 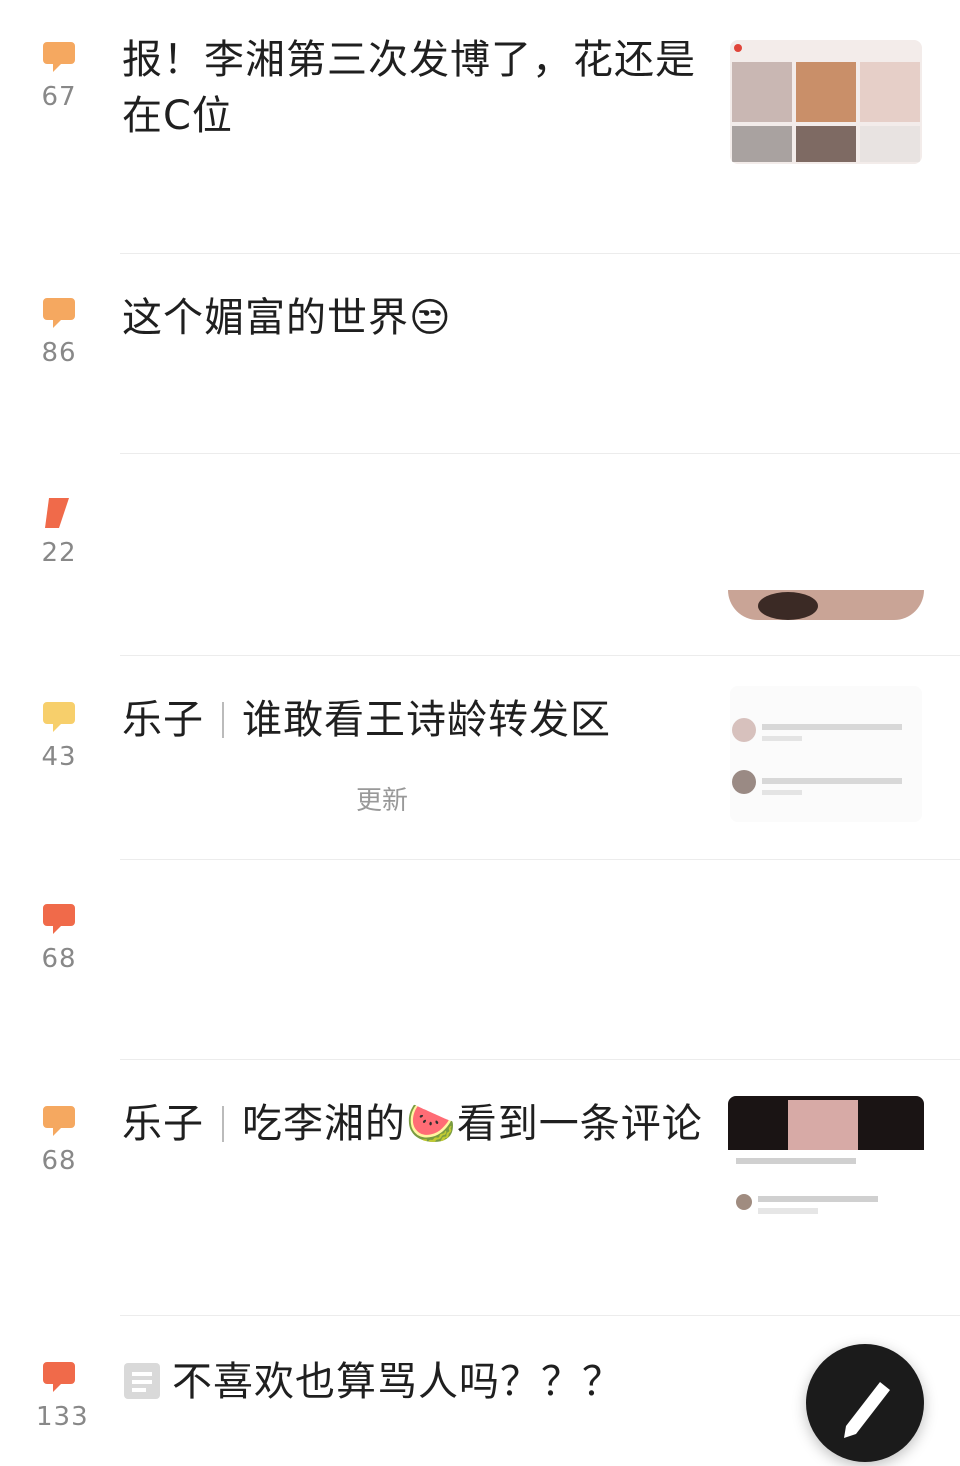 I want to click on document-icon, so click(x=142, y=1388).